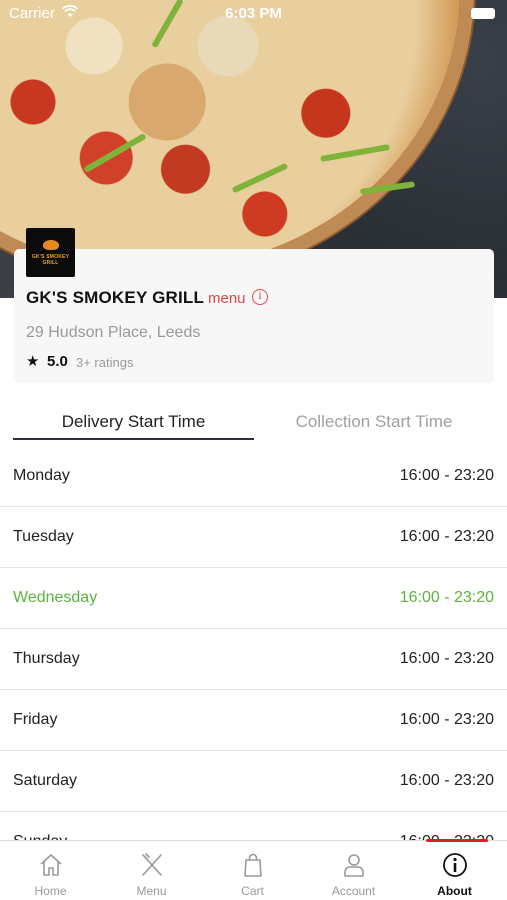  What do you see at coordinates (152, 864) in the screenshot?
I see `fork-knife-icon` at bounding box center [152, 864].